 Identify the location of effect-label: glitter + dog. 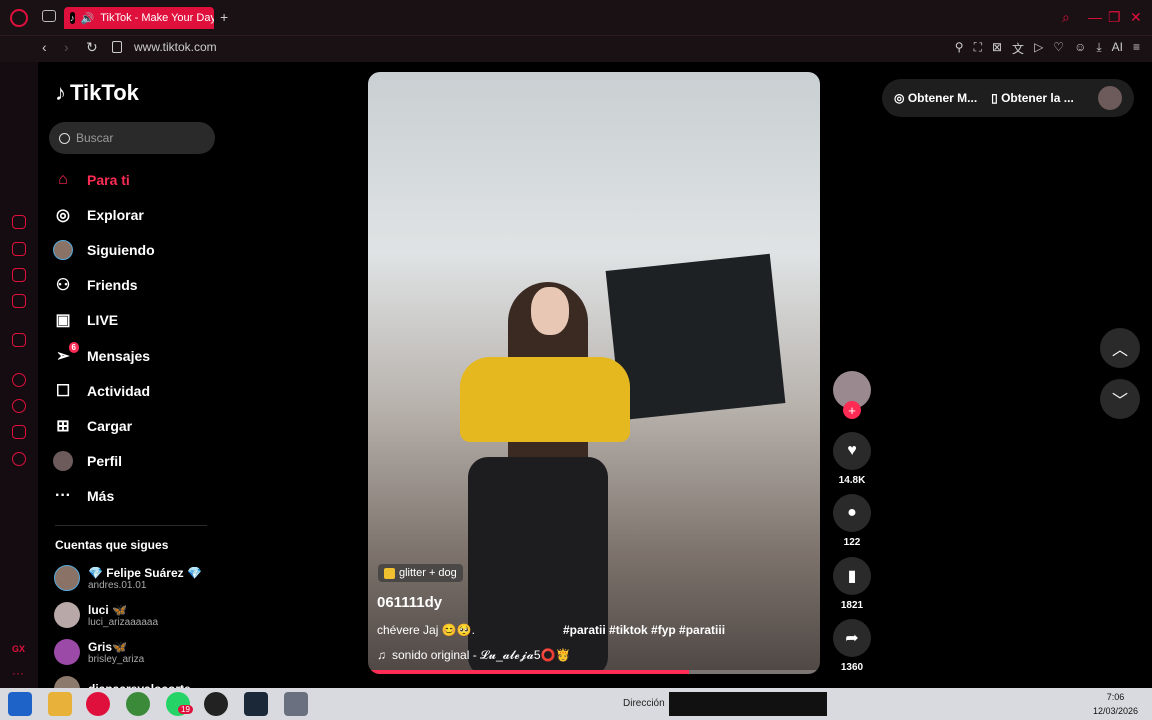
(428, 573).